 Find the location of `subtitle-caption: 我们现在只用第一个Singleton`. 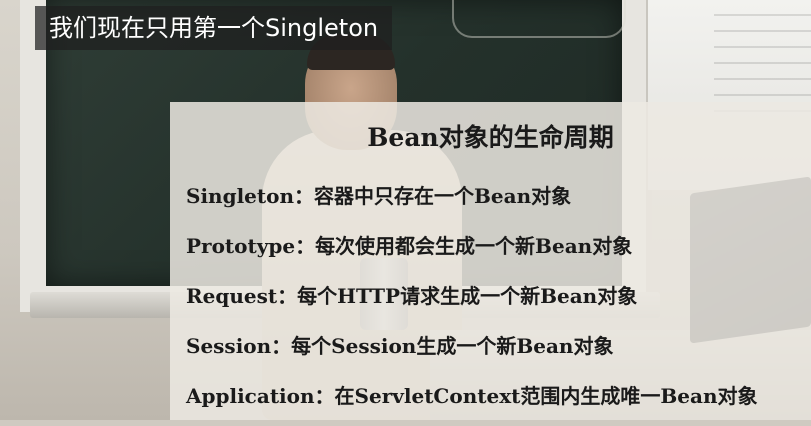

subtitle-caption: 我们现在只用第一个Singleton is located at coordinates (214, 28).